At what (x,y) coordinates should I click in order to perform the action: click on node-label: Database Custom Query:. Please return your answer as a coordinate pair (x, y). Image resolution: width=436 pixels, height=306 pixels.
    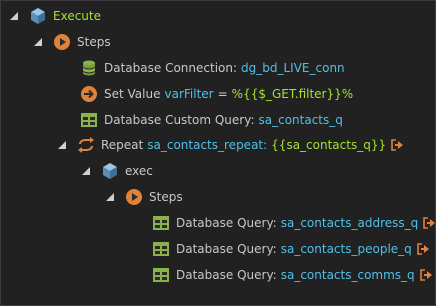
    Looking at the image, I should click on (179, 120).